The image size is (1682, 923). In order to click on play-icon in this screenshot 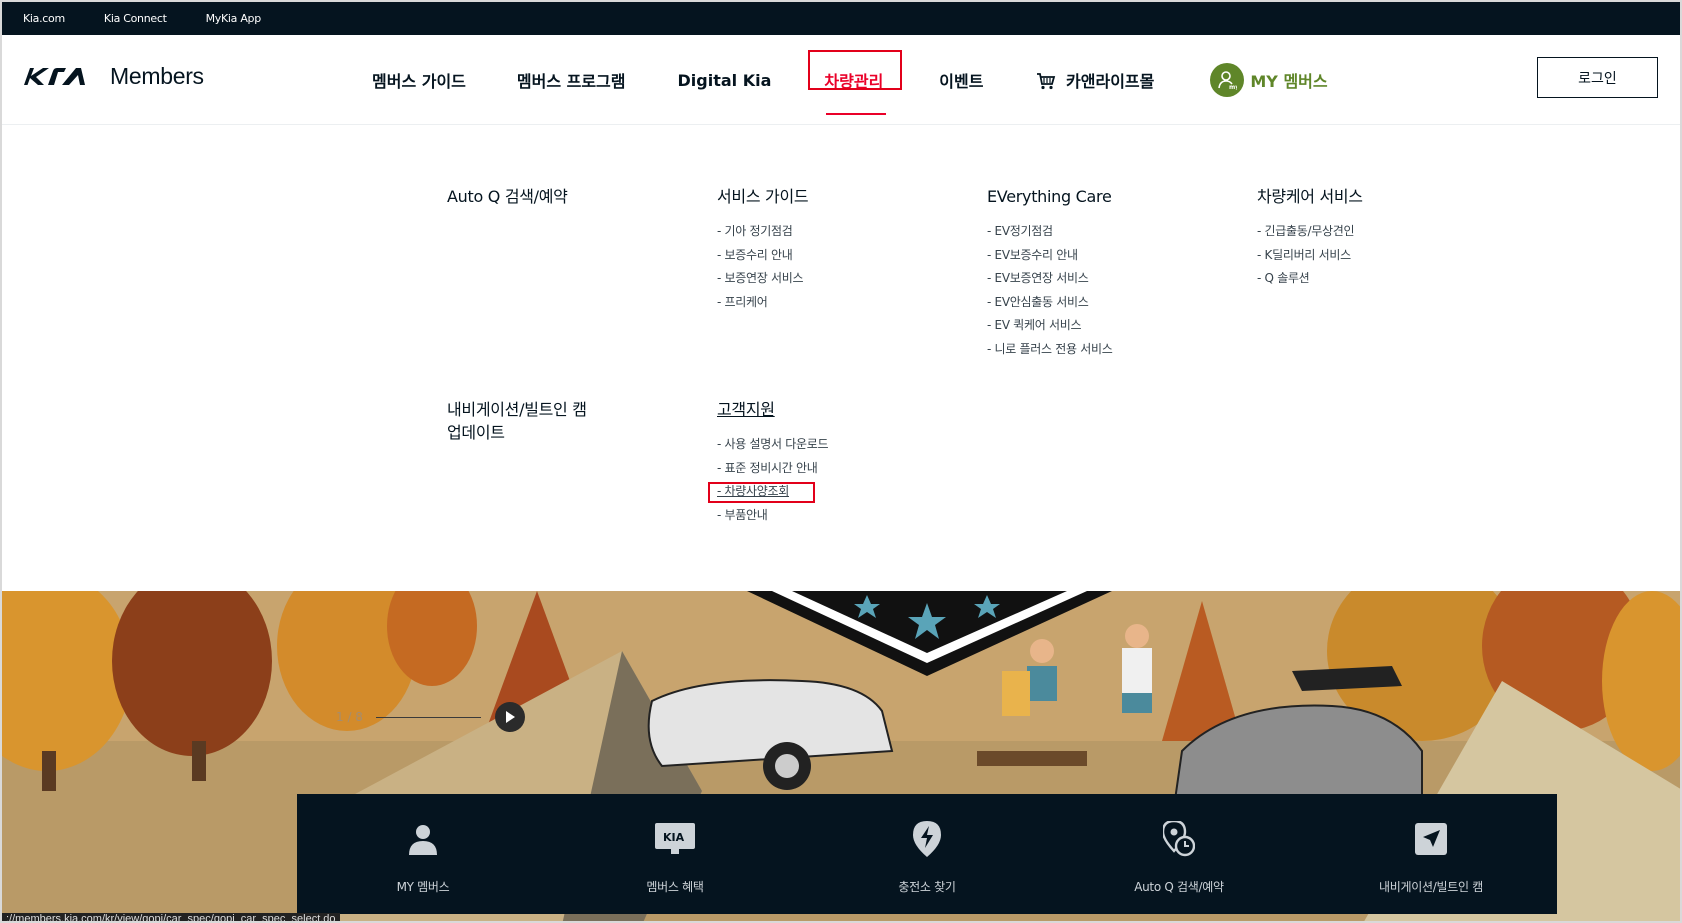, I will do `click(510, 717)`.